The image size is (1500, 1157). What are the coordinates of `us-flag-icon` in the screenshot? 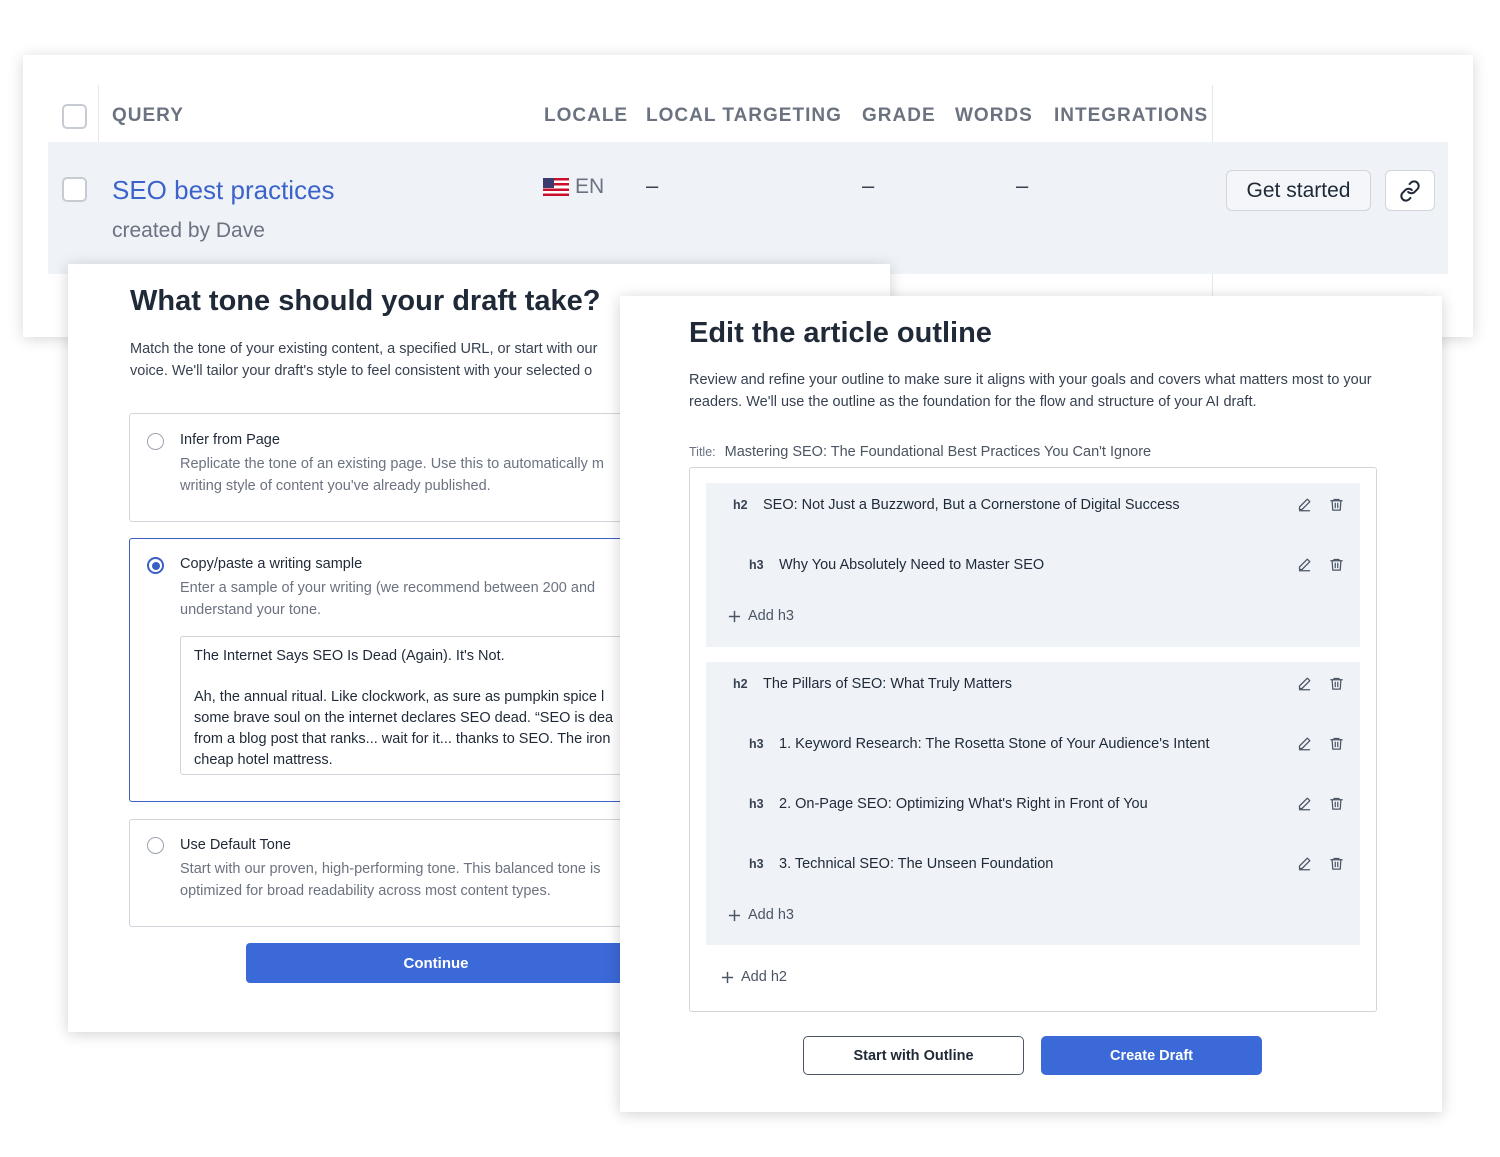 It's located at (556, 187).